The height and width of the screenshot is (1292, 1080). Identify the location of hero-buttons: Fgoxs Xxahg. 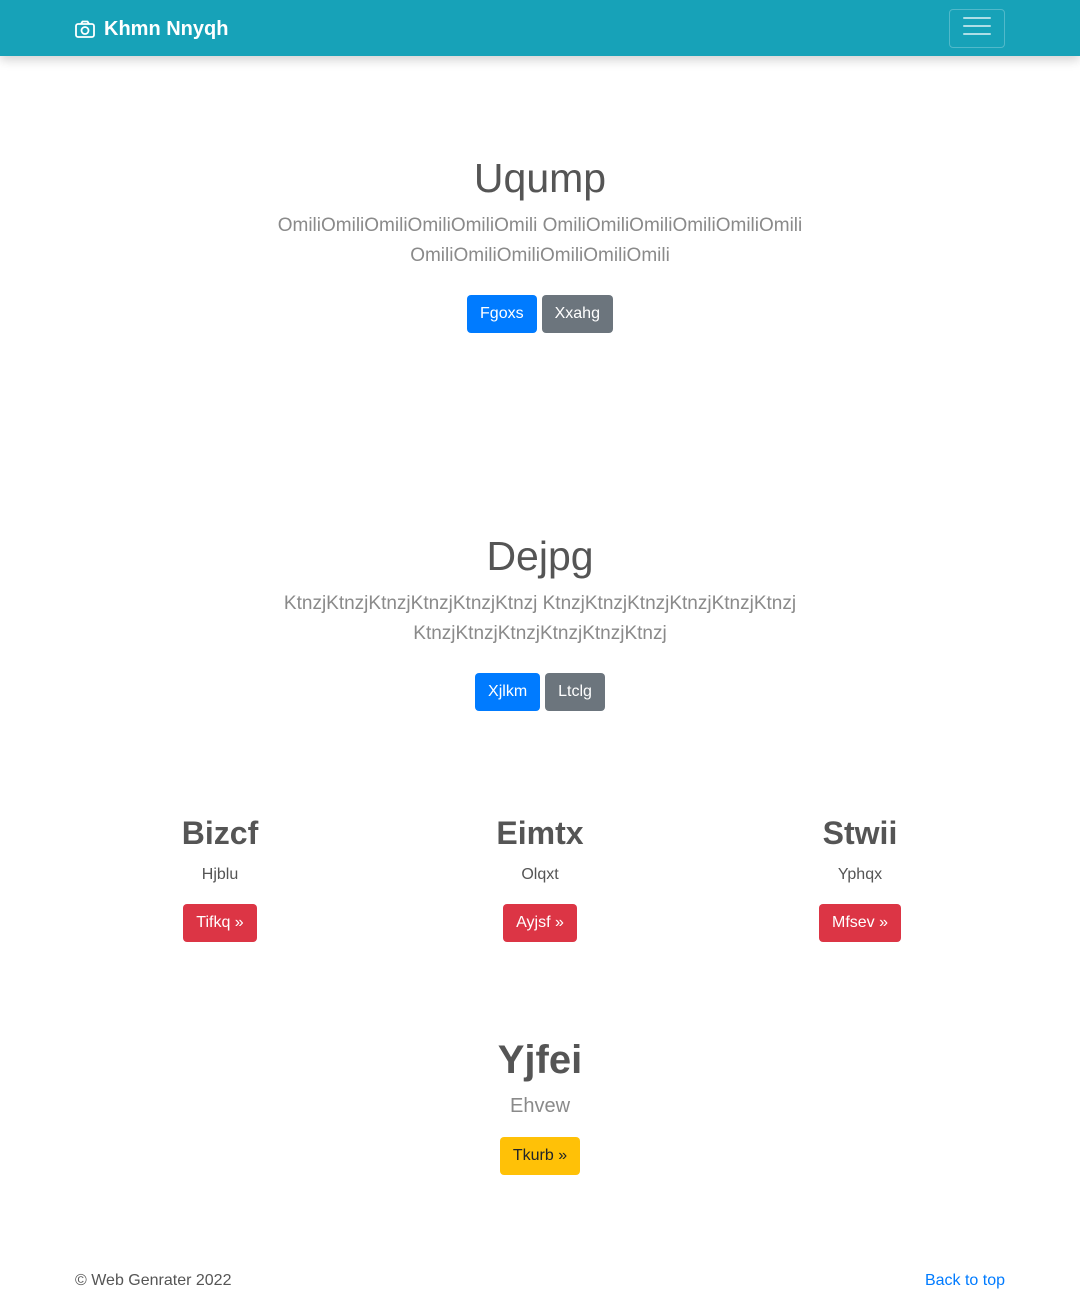
(540, 314).